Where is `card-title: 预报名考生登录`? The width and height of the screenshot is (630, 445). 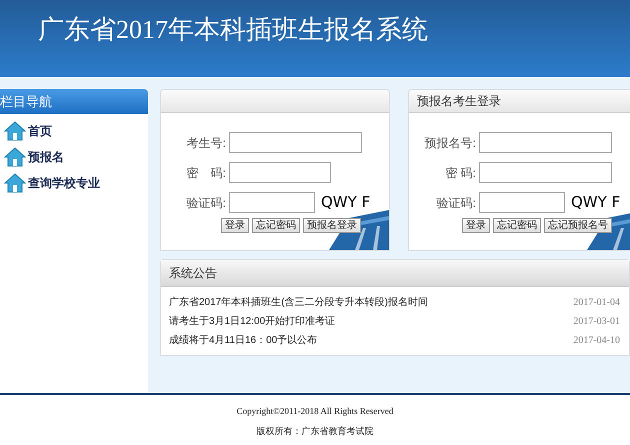
card-title: 预报名考生登录 is located at coordinates (459, 101).